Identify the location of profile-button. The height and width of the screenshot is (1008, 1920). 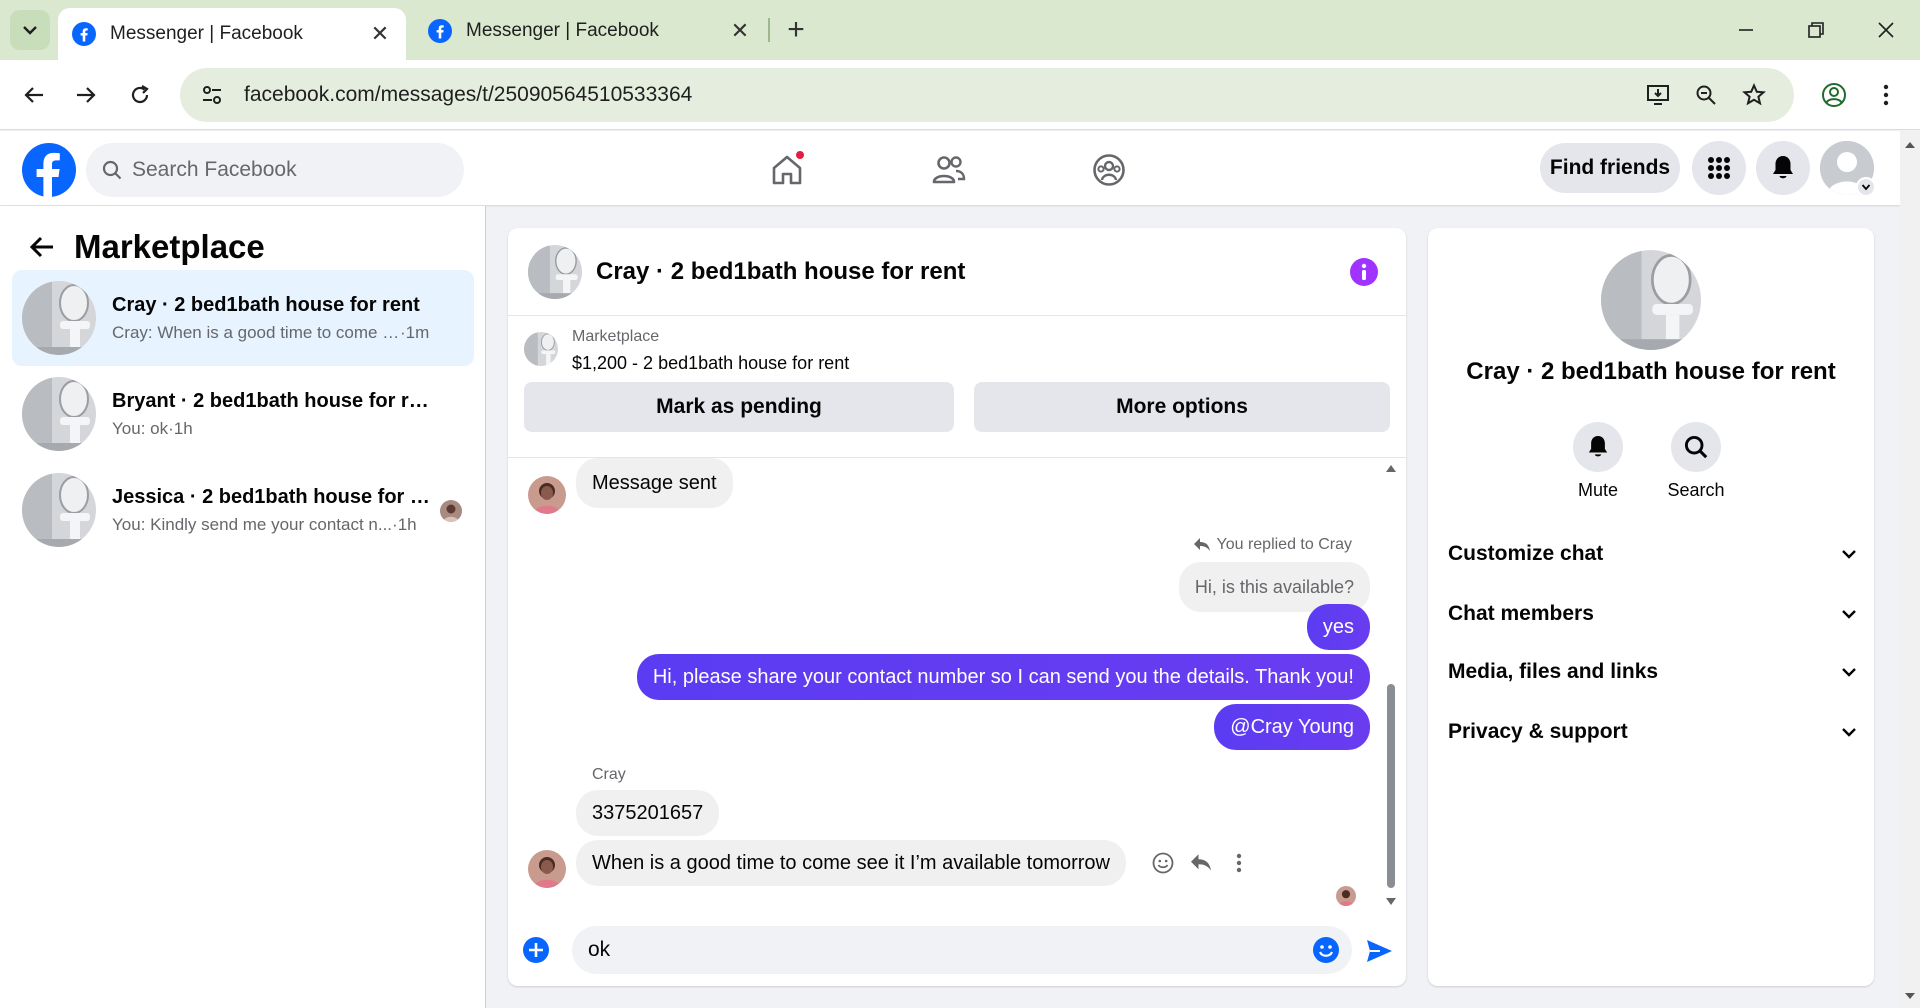
(1834, 95).